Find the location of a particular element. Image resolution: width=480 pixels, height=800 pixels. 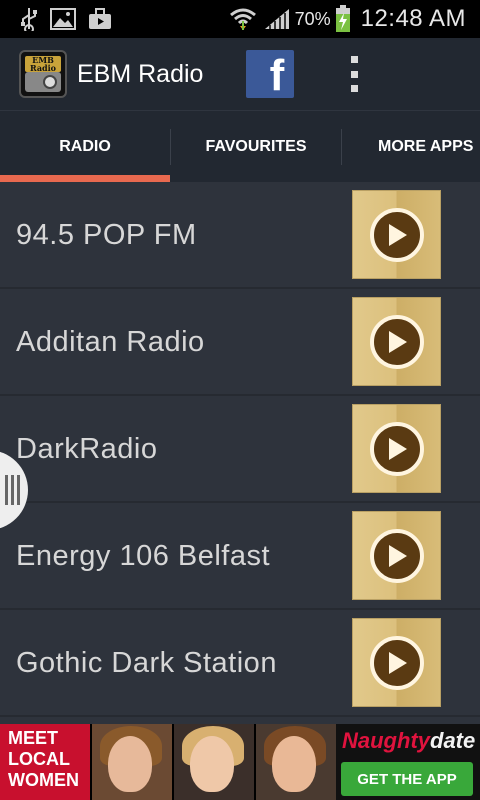

usb-icon is located at coordinates (29, 19).